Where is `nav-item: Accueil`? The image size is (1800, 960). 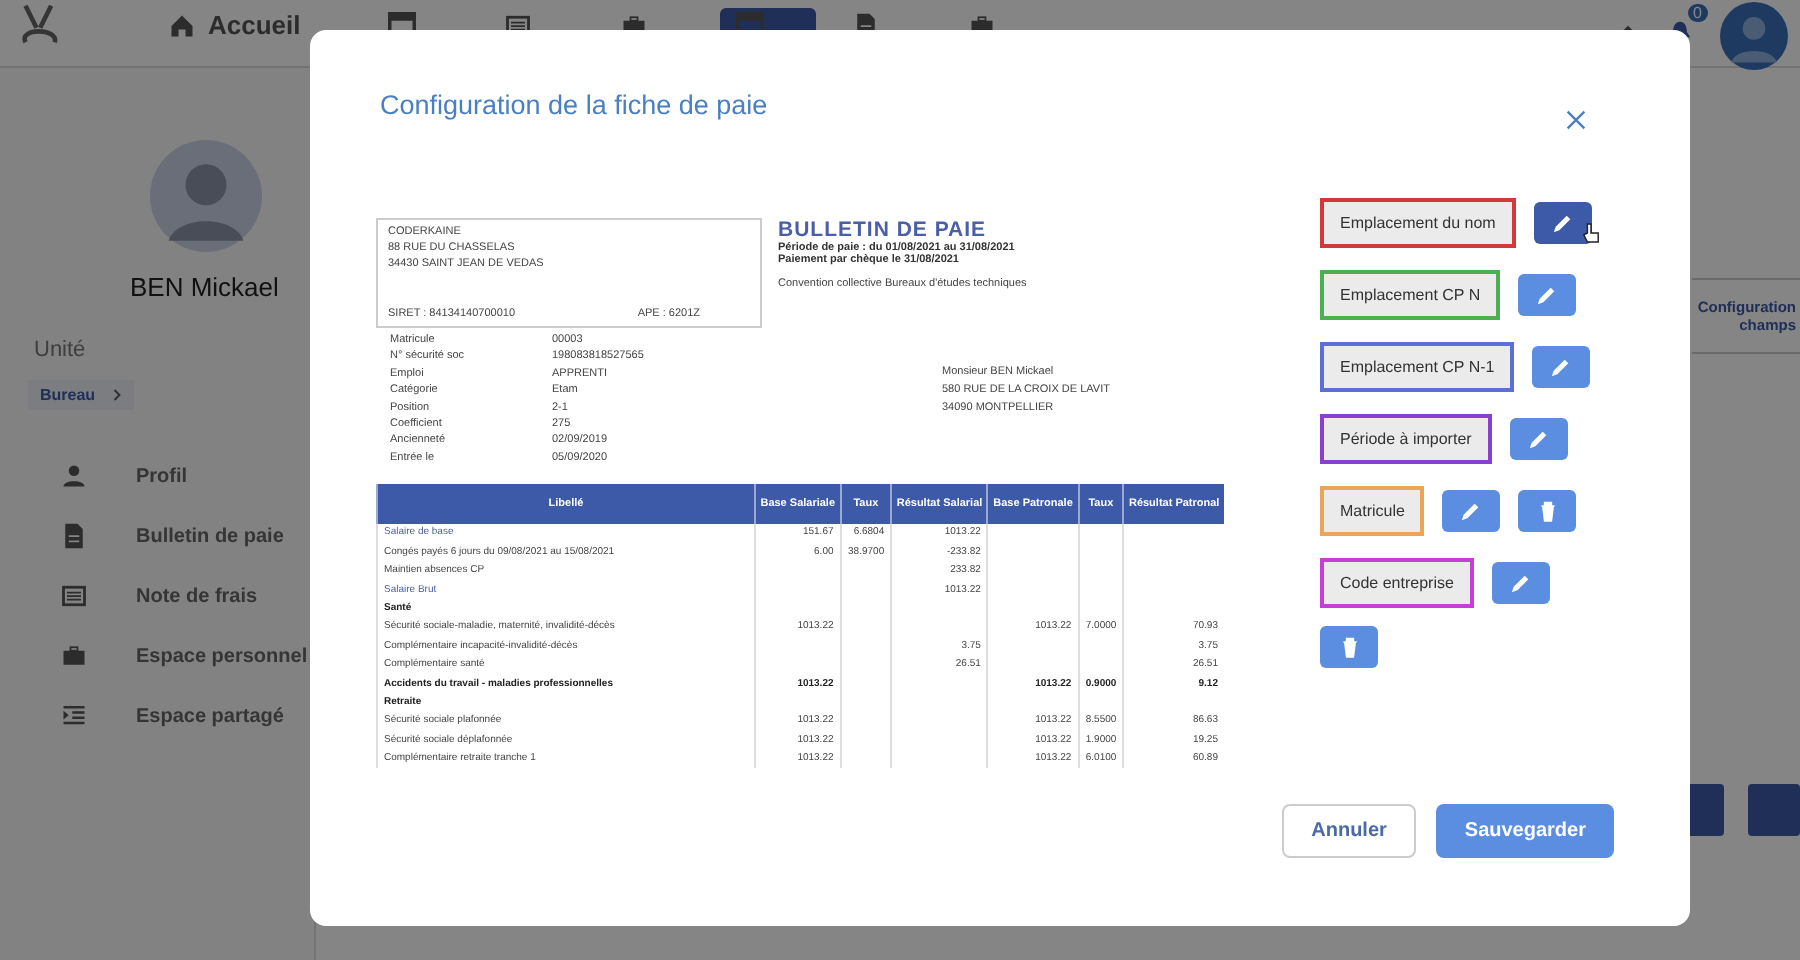
nav-item: Accueil is located at coordinates (252, 25).